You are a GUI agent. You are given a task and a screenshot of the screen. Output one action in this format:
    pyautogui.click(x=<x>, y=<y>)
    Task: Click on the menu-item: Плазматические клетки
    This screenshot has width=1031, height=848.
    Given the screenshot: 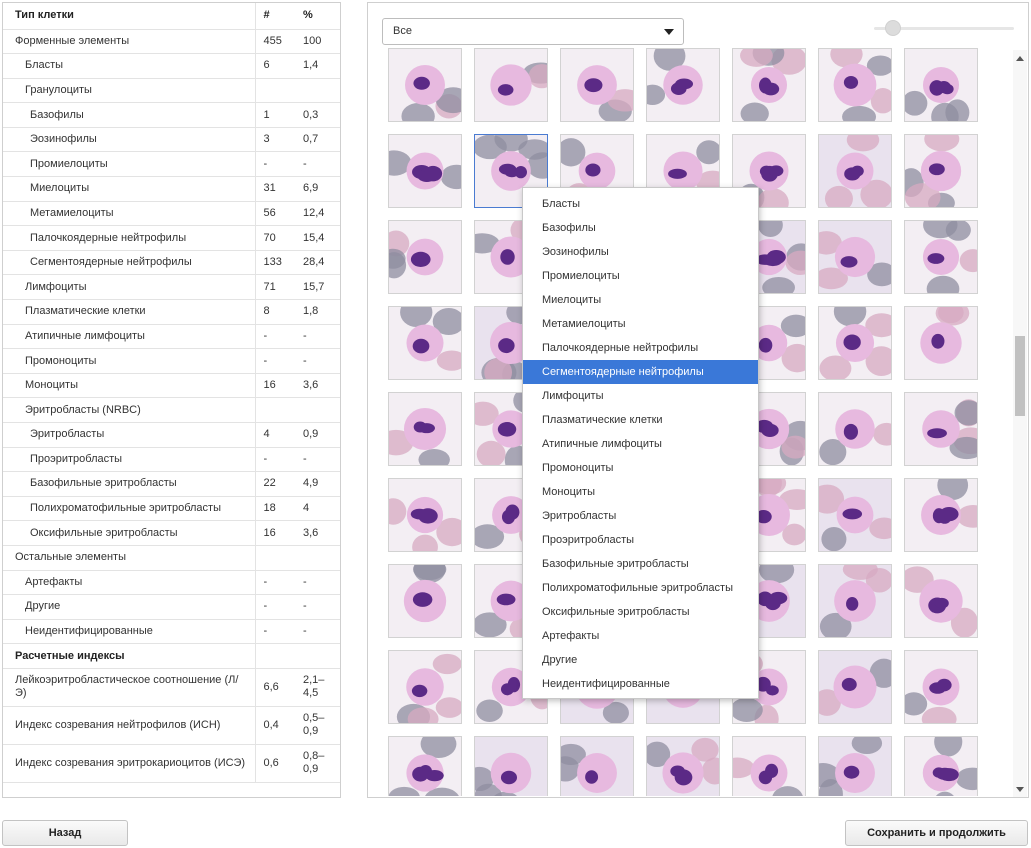 What is the action you would take?
    pyautogui.click(x=640, y=420)
    